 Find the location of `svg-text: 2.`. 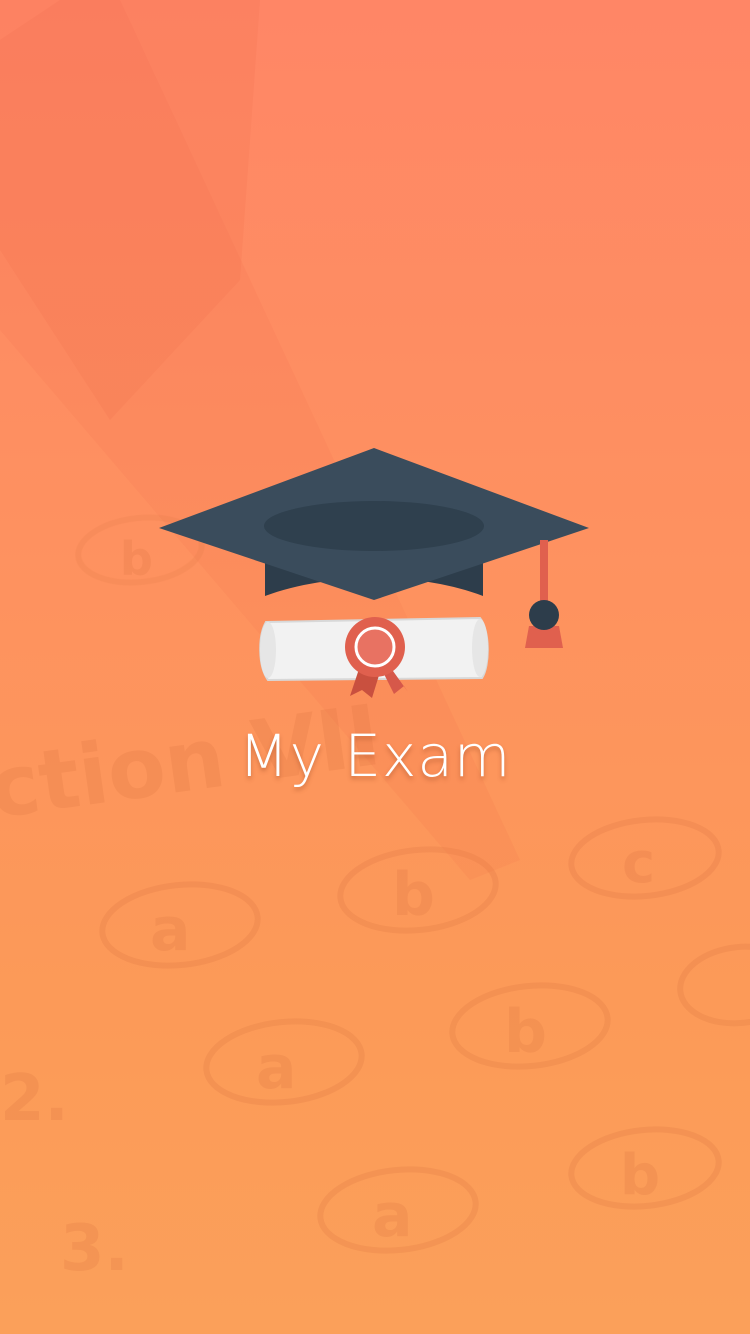

svg-text: 2. is located at coordinates (34, 1099).